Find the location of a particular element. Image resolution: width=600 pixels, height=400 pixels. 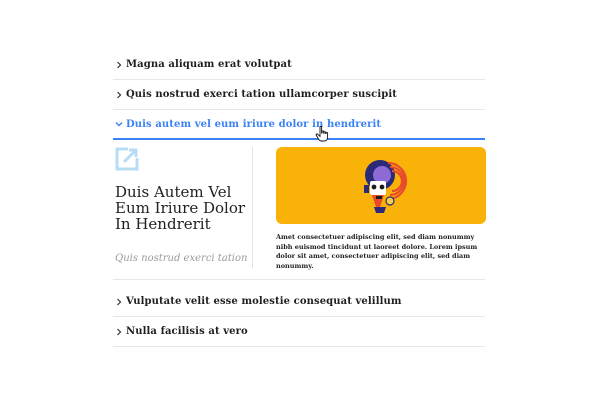

accordion-item-1: Magna aliquam erat volutpat is located at coordinates (299, 65).